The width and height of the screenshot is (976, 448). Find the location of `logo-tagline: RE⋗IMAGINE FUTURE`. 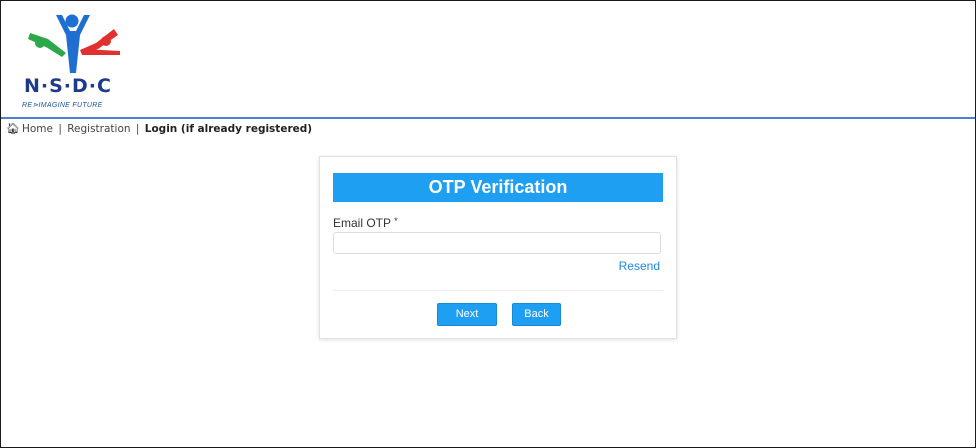

logo-tagline: RE⋗IMAGINE FUTURE is located at coordinates (62, 105).